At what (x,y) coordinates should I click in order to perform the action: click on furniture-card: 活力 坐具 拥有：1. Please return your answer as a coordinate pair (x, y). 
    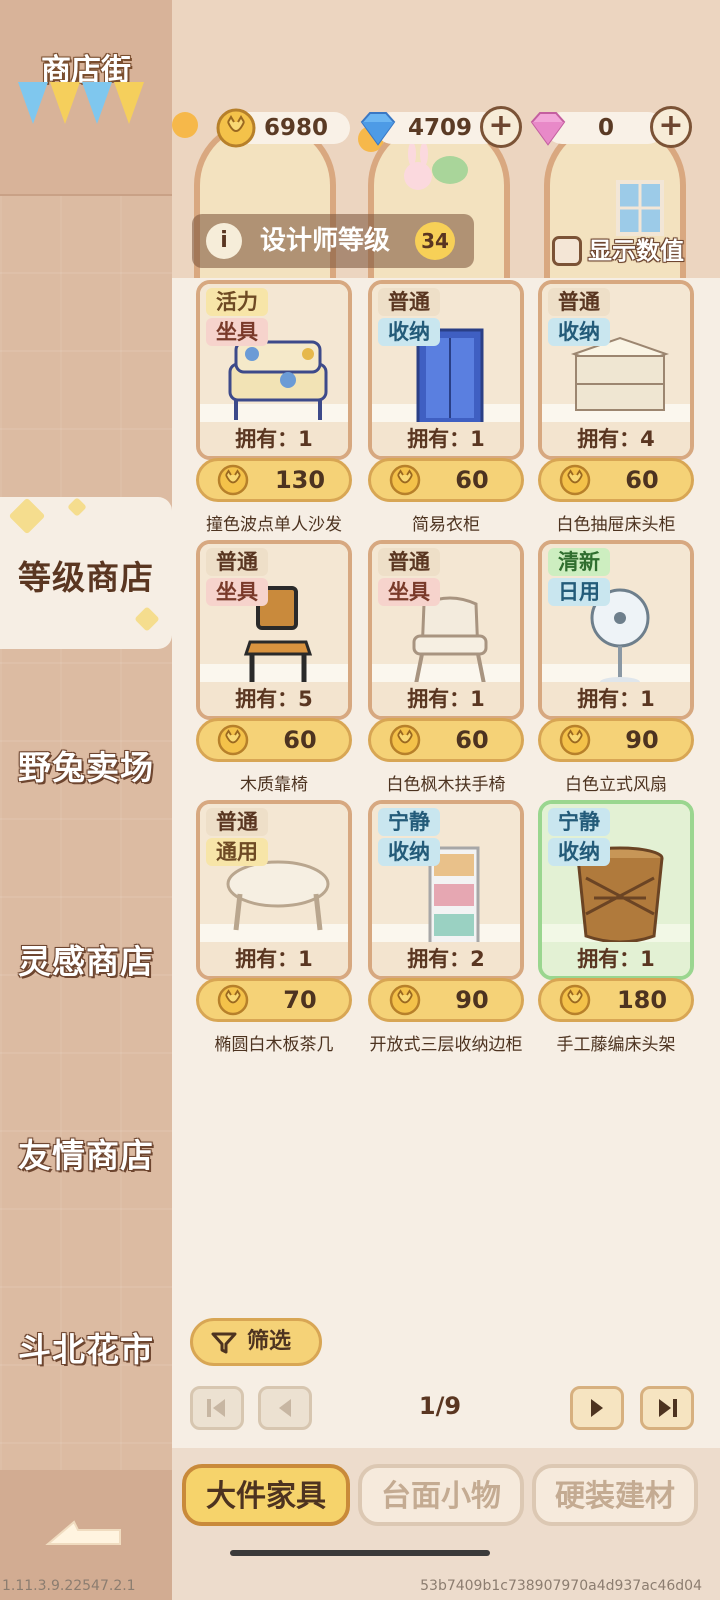
    Looking at the image, I should click on (274, 370).